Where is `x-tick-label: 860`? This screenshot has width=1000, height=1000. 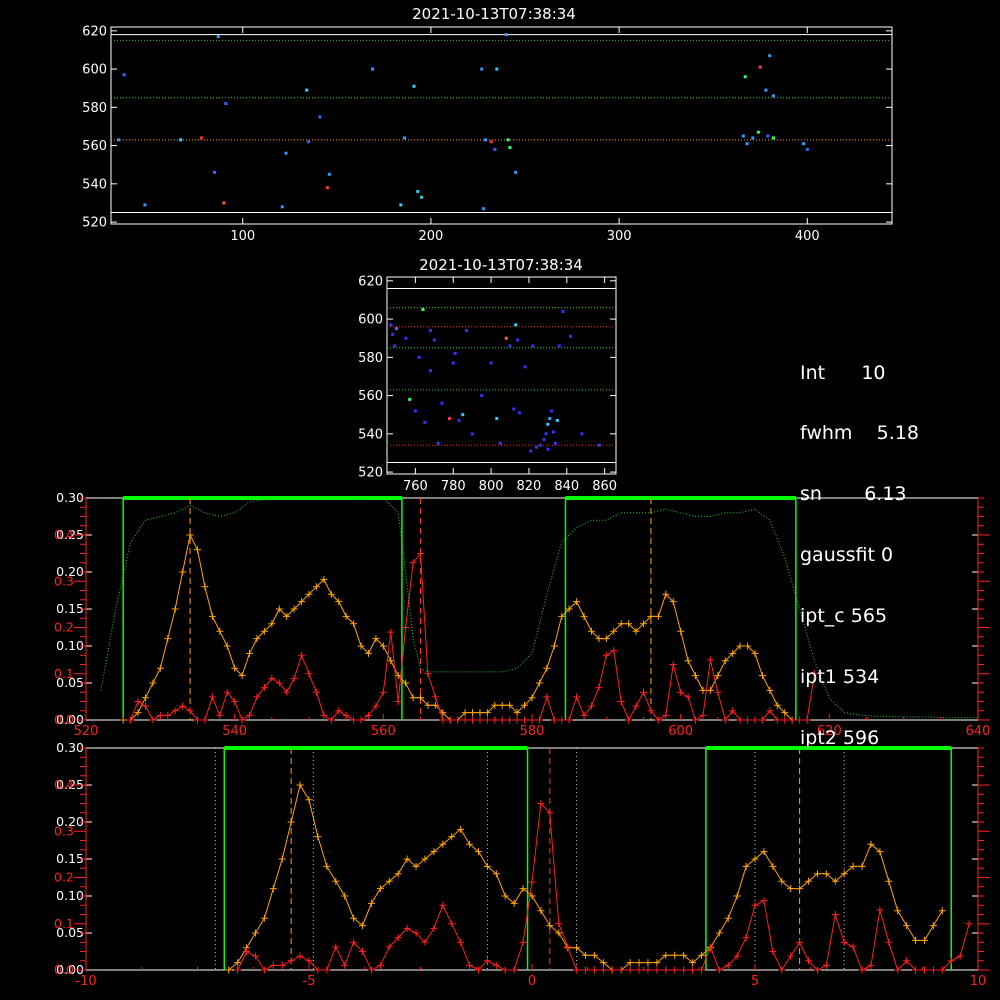
x-tick-label: 860 is located at coordinates (604, 486).